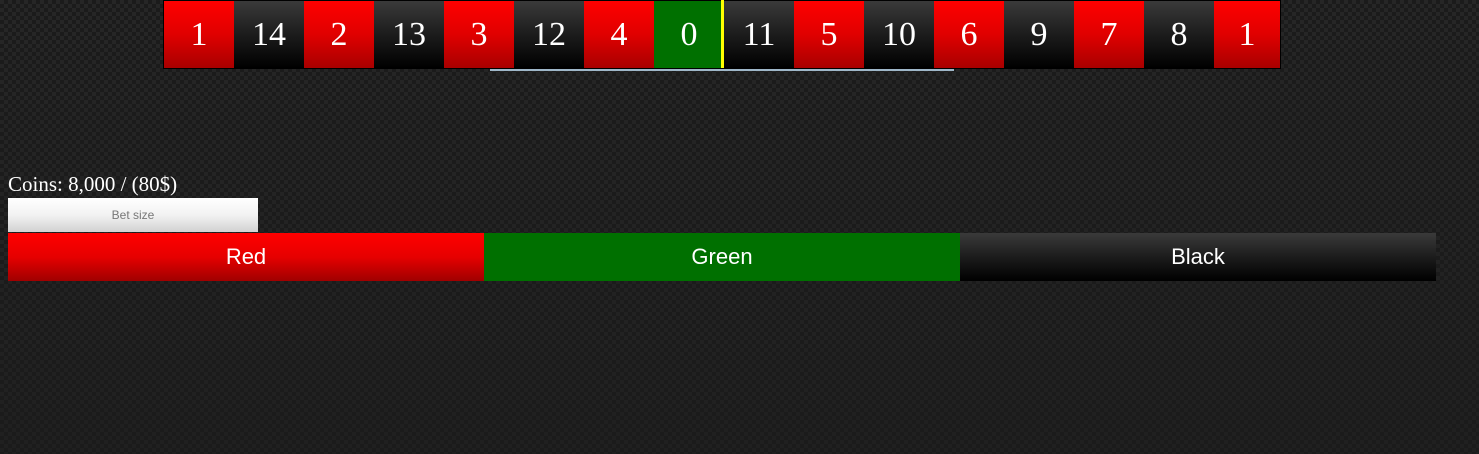  I want to click on roulette-tile: 14, so click(269, 34).